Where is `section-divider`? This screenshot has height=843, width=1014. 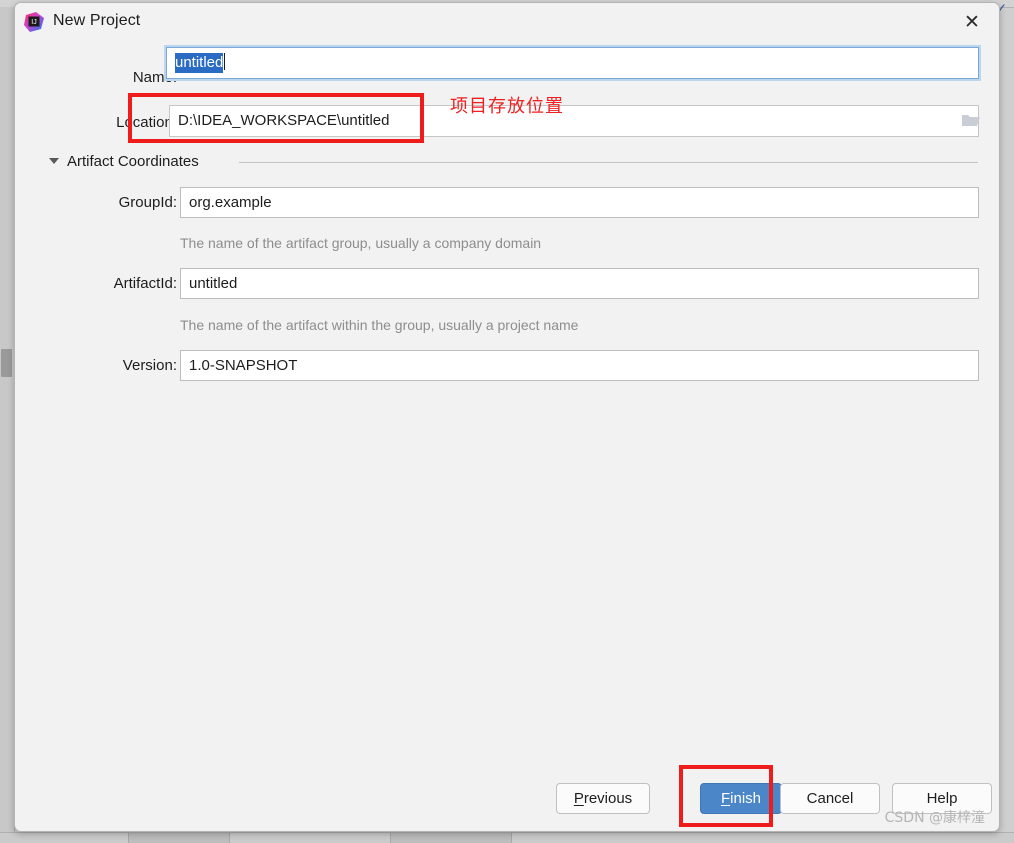
section-divider is located at coordinates (608, 162).